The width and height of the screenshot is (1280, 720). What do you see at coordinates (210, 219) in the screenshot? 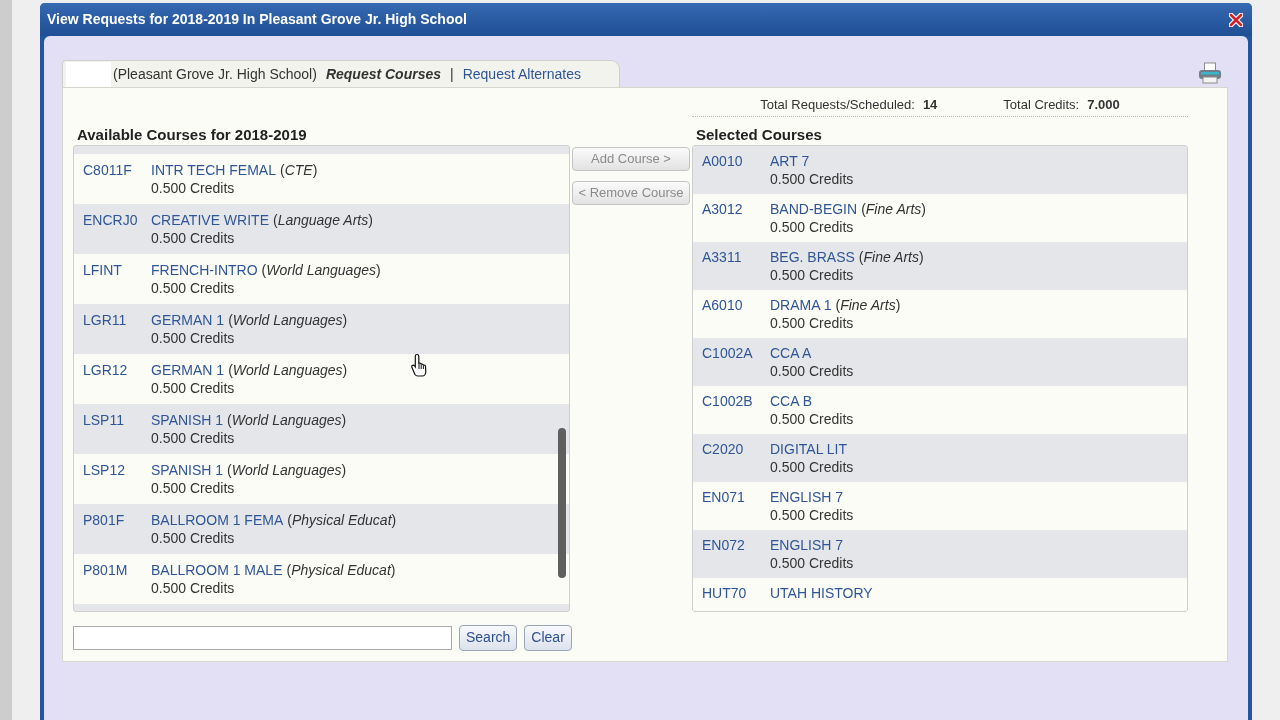
I see `course-name: CREATIVE WRITE` at bounding box center [210, 219].